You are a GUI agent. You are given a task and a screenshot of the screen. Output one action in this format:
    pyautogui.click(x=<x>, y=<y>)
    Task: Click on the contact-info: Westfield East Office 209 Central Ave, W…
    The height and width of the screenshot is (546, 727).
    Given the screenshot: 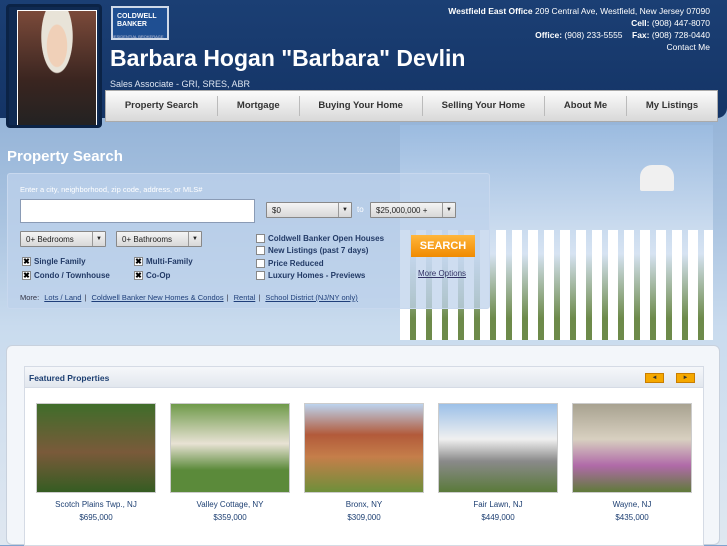 What is the action you would take?
    pyautogui.click(x=579, y=29)
    